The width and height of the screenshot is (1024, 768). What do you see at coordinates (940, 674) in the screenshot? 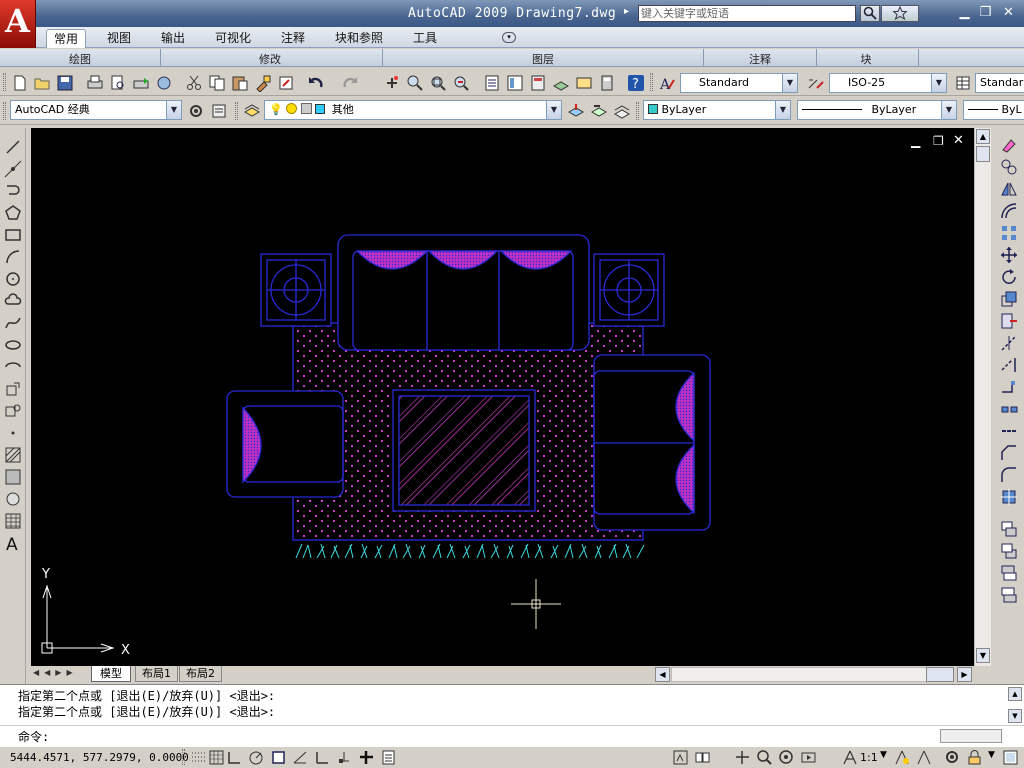
I see `horizontal-scroll-thumb` at bounding box center [940, 674].